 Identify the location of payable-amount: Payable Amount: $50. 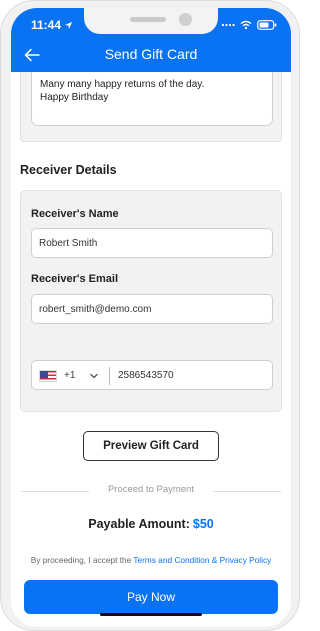
(151, 524).